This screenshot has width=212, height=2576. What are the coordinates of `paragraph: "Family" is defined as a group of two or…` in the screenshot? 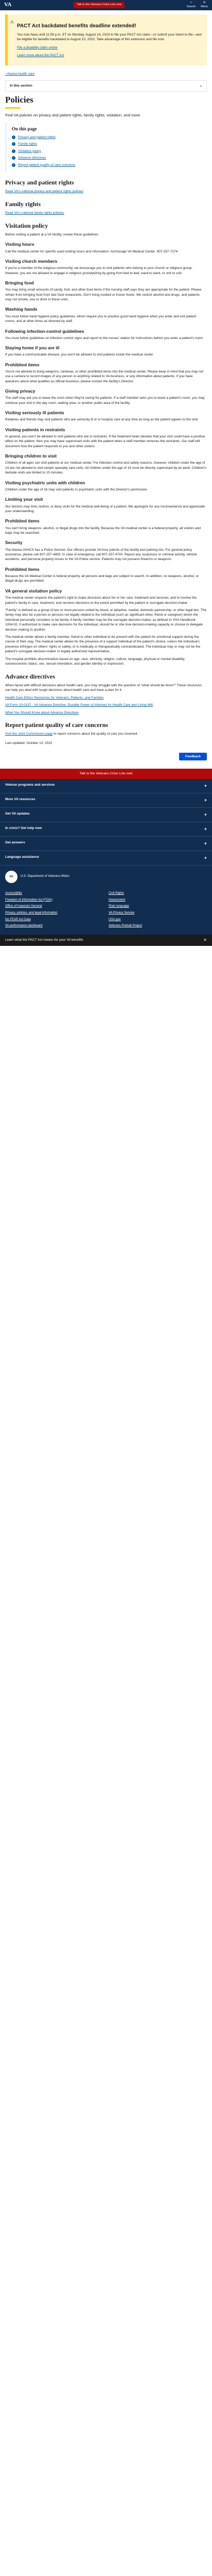 It's located at (106, 620).